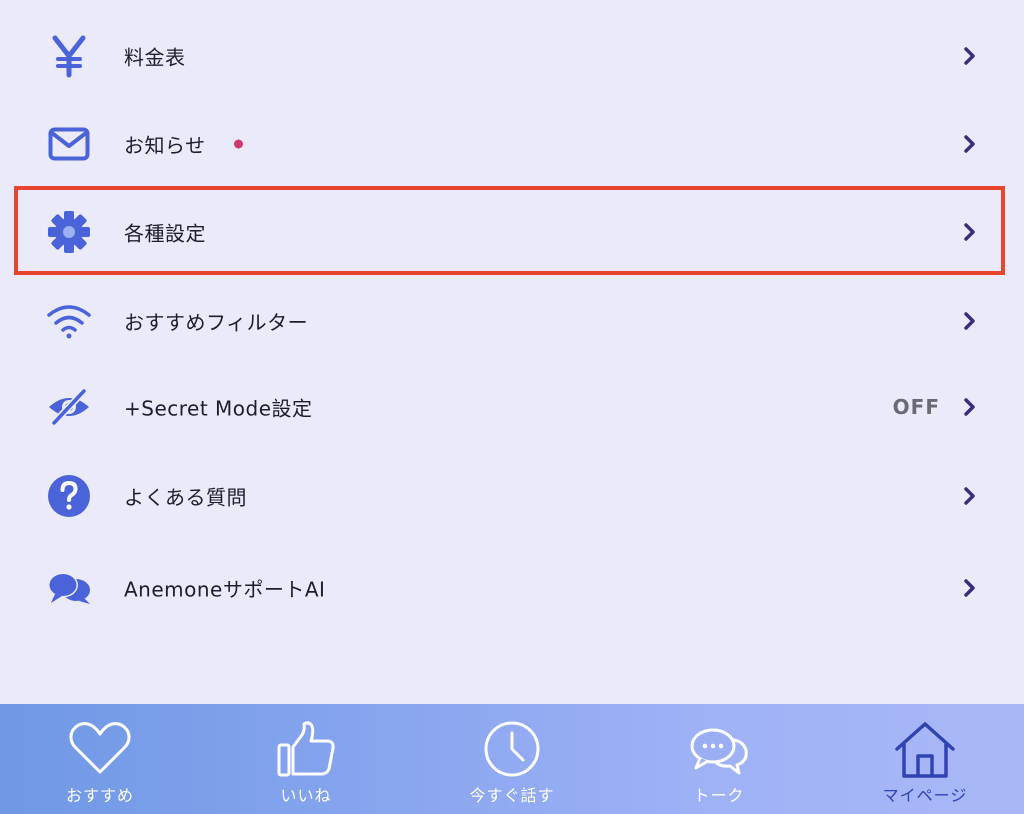 This screenshot has width=1024, height=814. Describe the element at coordinates (512, 232) in the screenshot. I see `menu-item-settings: 各種設定` at that location.